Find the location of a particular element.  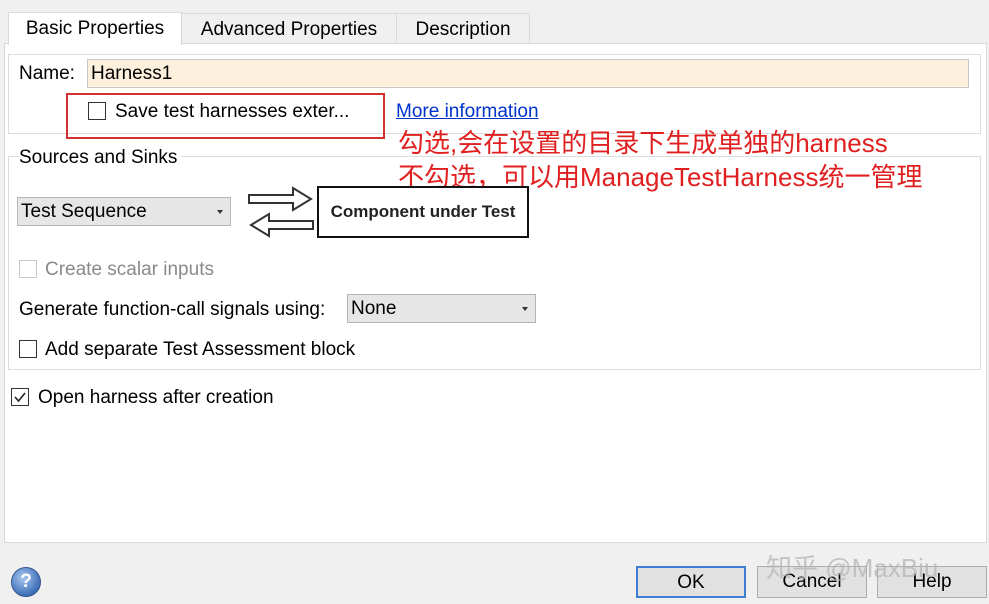

assessment-label: Add separate Test Assessment block is located at coordinates (200, 349).